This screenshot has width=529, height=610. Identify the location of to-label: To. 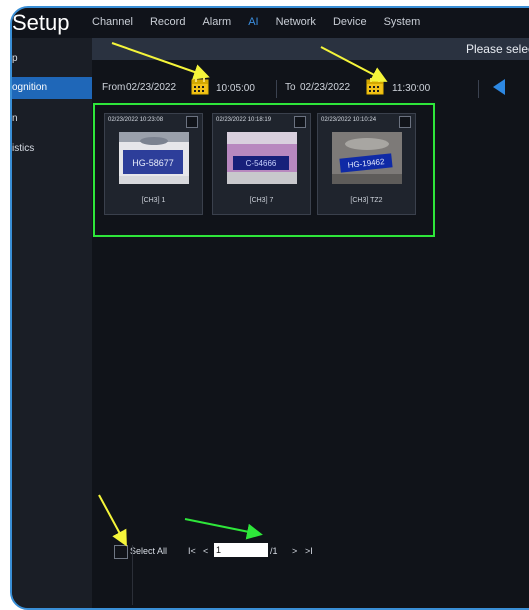
(290, 87).